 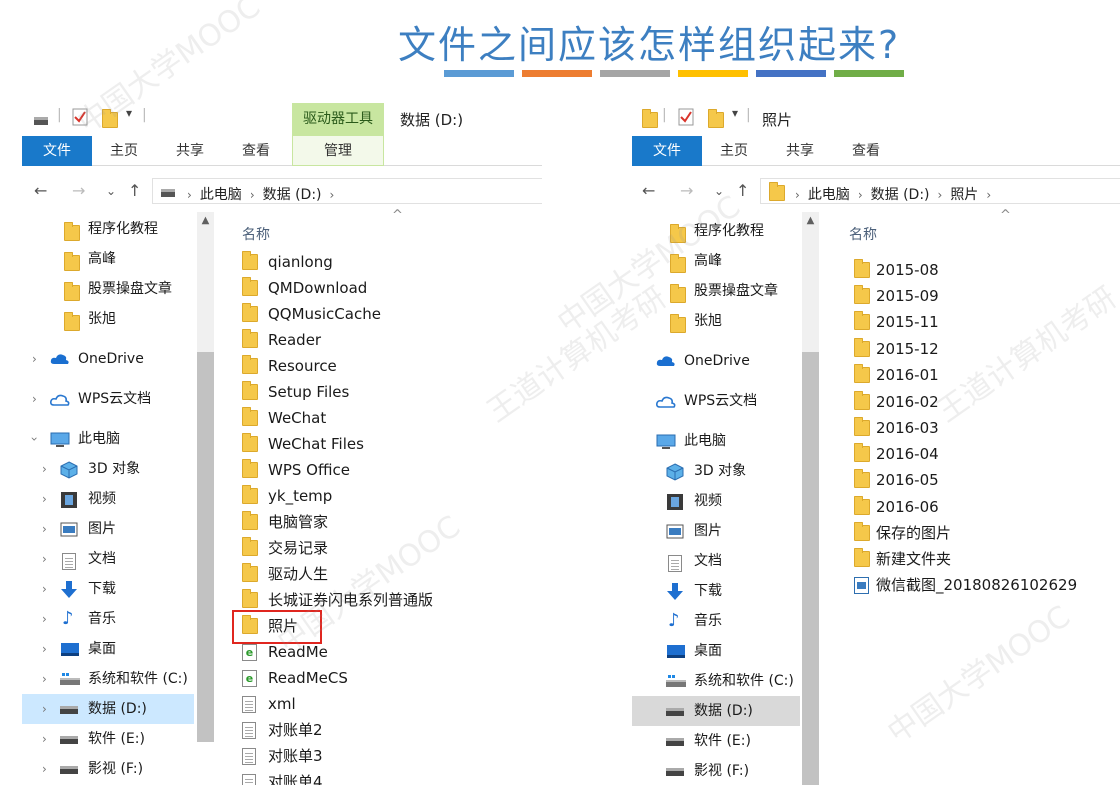 I want to click on color-bar, so click(x=635, y=73).